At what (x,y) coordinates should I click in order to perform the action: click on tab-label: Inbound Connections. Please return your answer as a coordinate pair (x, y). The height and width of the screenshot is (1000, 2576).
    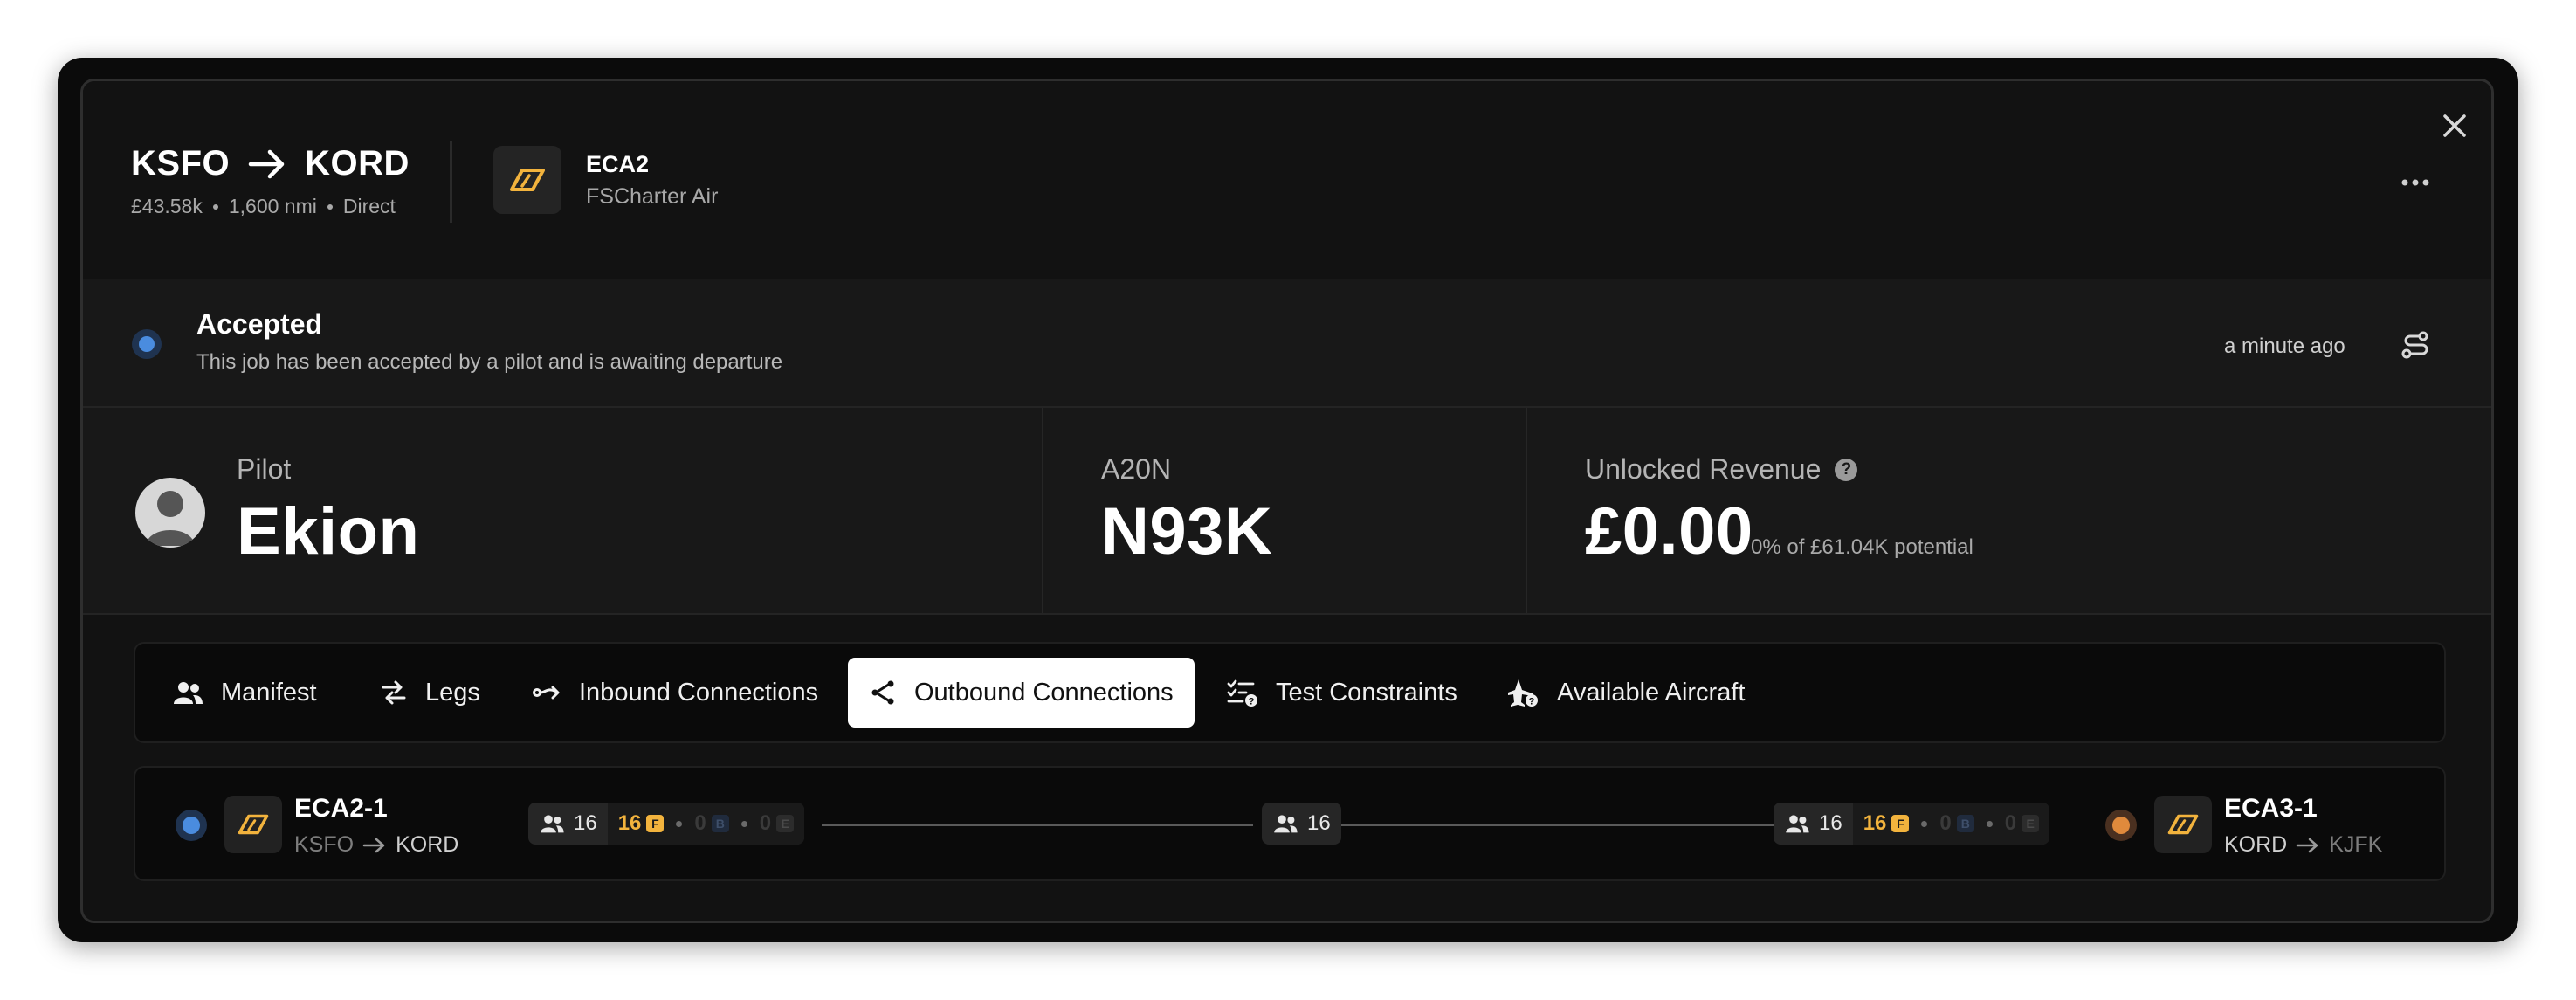
    Looking at the image, I should click on (699, 692).